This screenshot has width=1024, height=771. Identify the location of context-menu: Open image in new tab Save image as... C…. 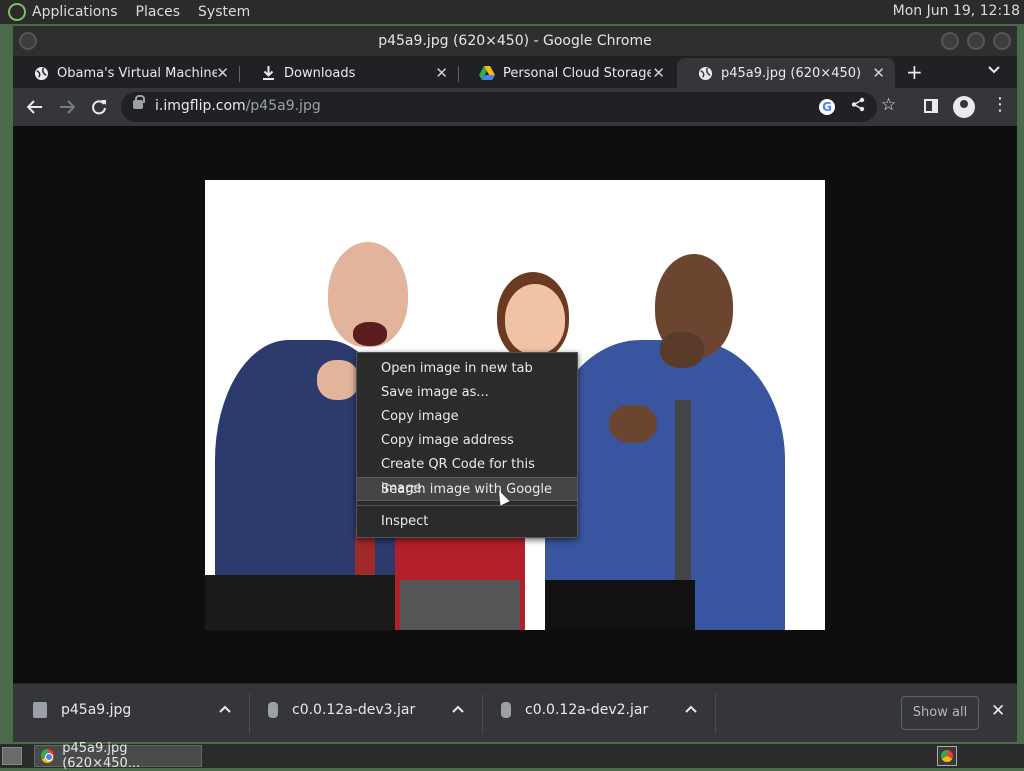
(467, 445).